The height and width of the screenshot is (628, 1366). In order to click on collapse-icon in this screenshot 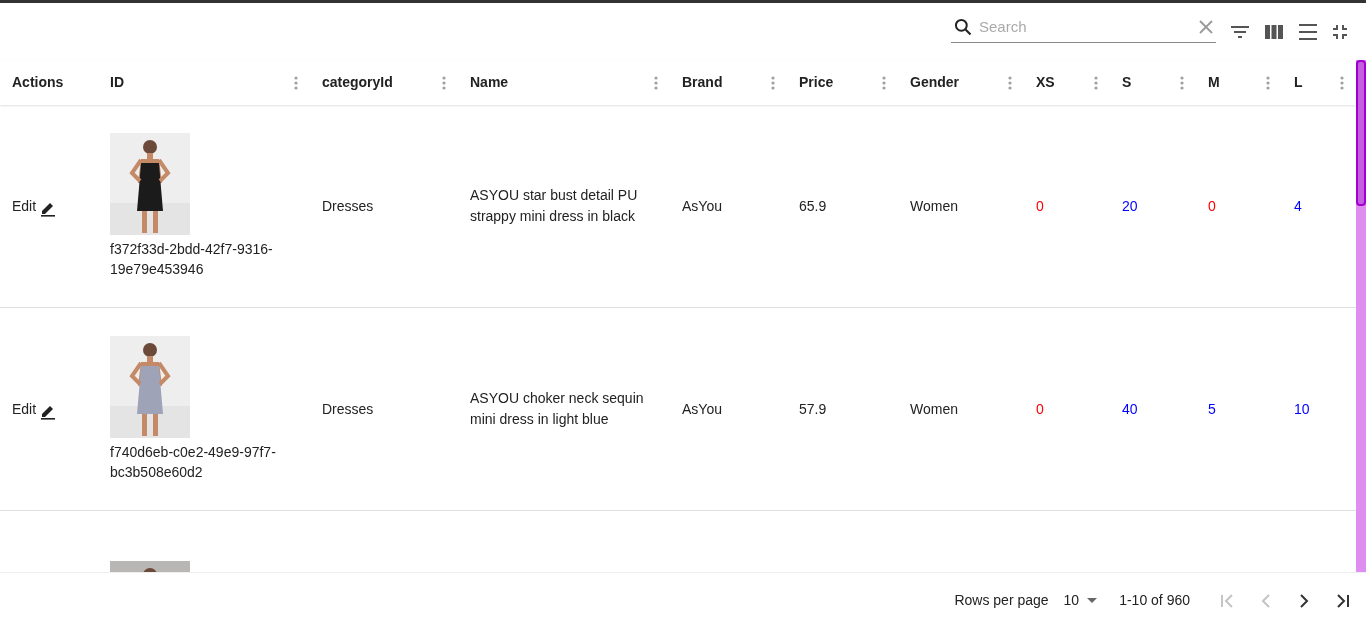, I will do `click(1340, 31)`.